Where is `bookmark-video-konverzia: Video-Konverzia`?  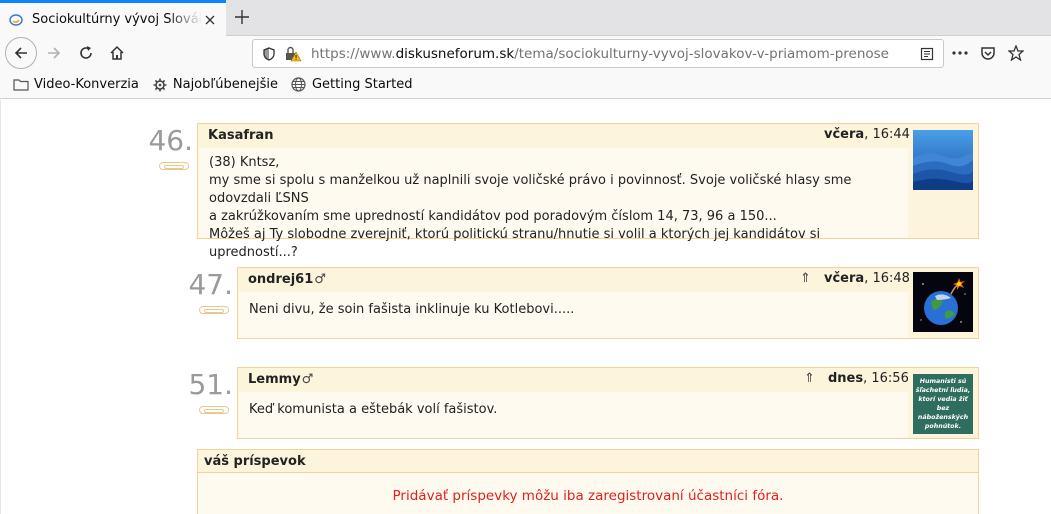
bookmark-video-konverzia: Video-Konverzia is located at coordinates (75, 85).